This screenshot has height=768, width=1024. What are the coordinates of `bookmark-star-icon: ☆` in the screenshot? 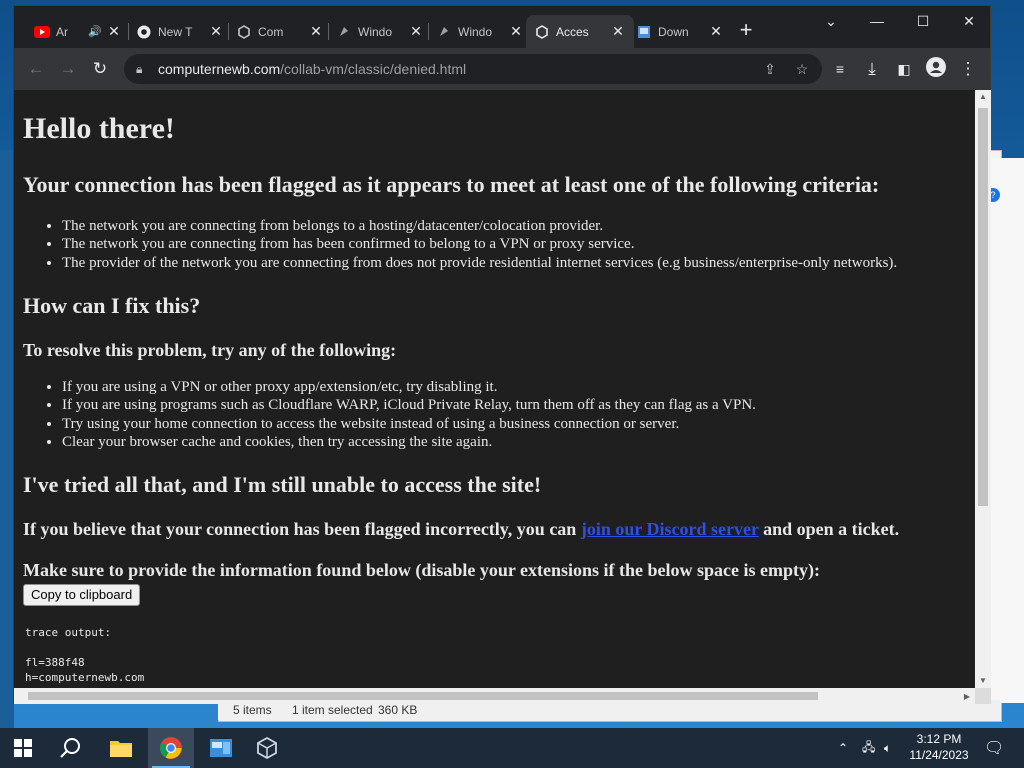 It's located at (802, 69).